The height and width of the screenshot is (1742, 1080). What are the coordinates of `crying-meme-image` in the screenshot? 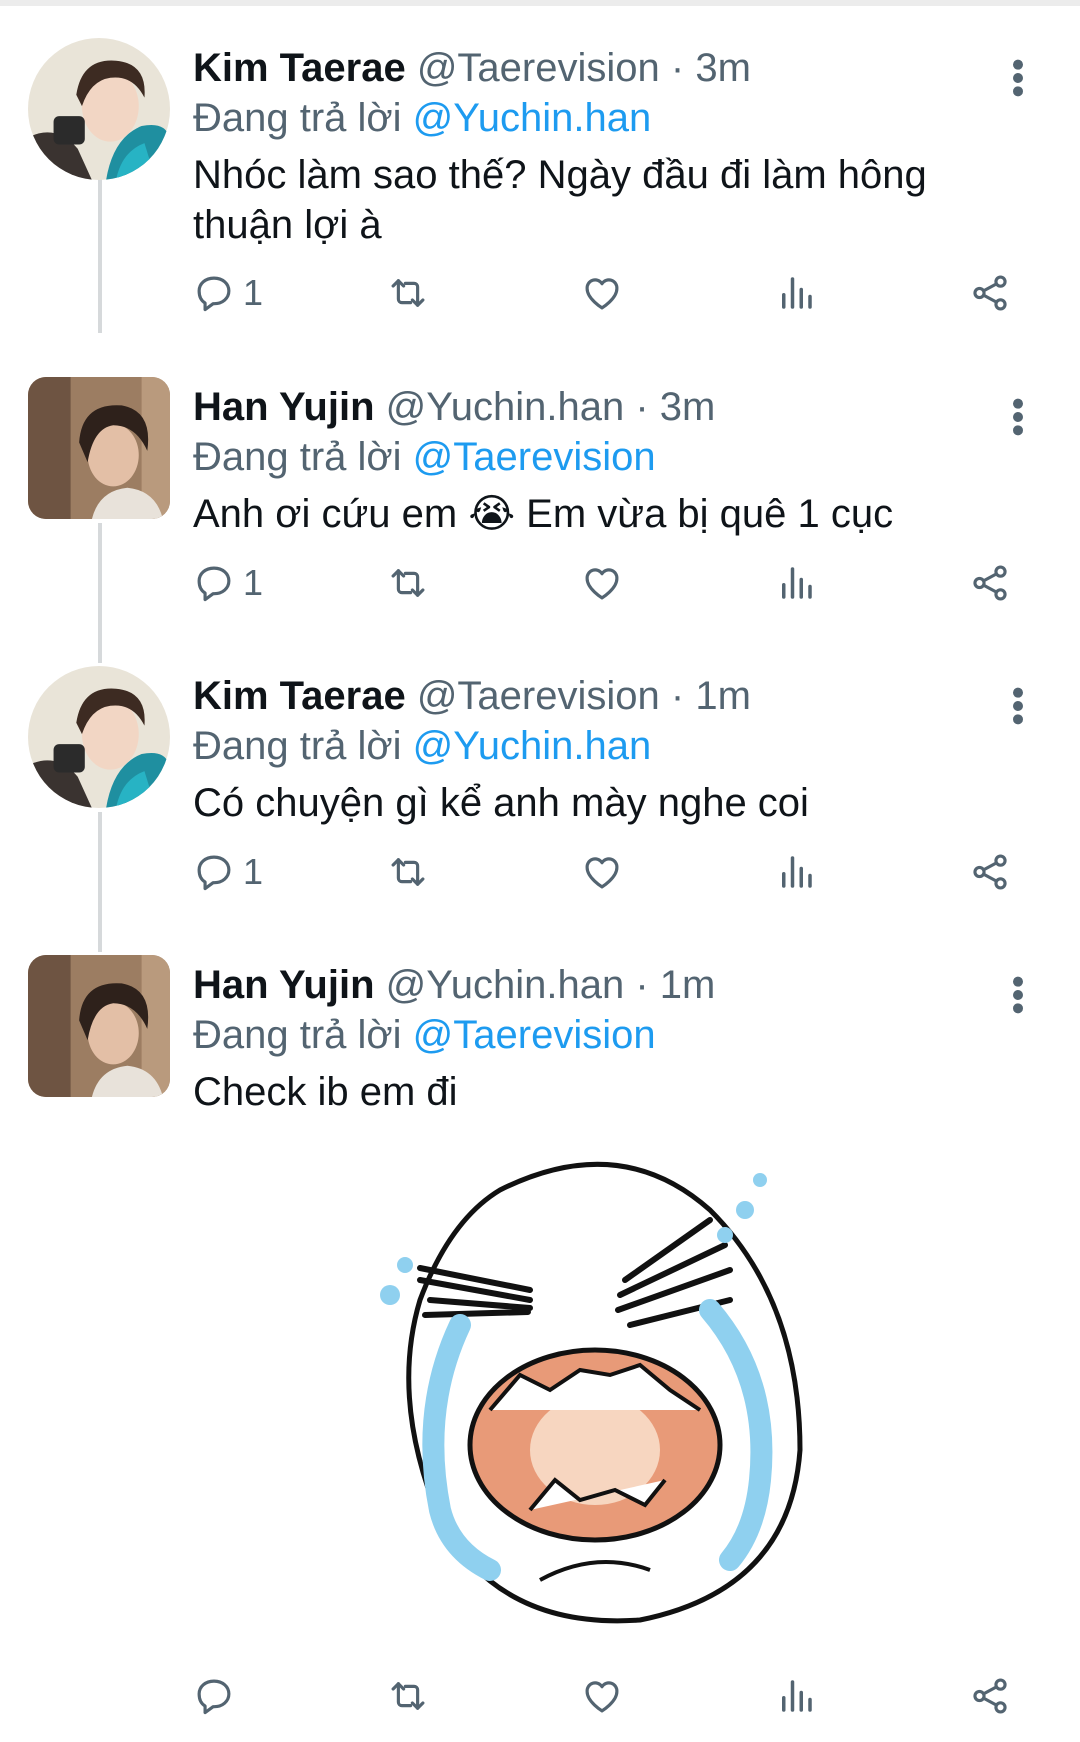 It's located at (620, 1395).